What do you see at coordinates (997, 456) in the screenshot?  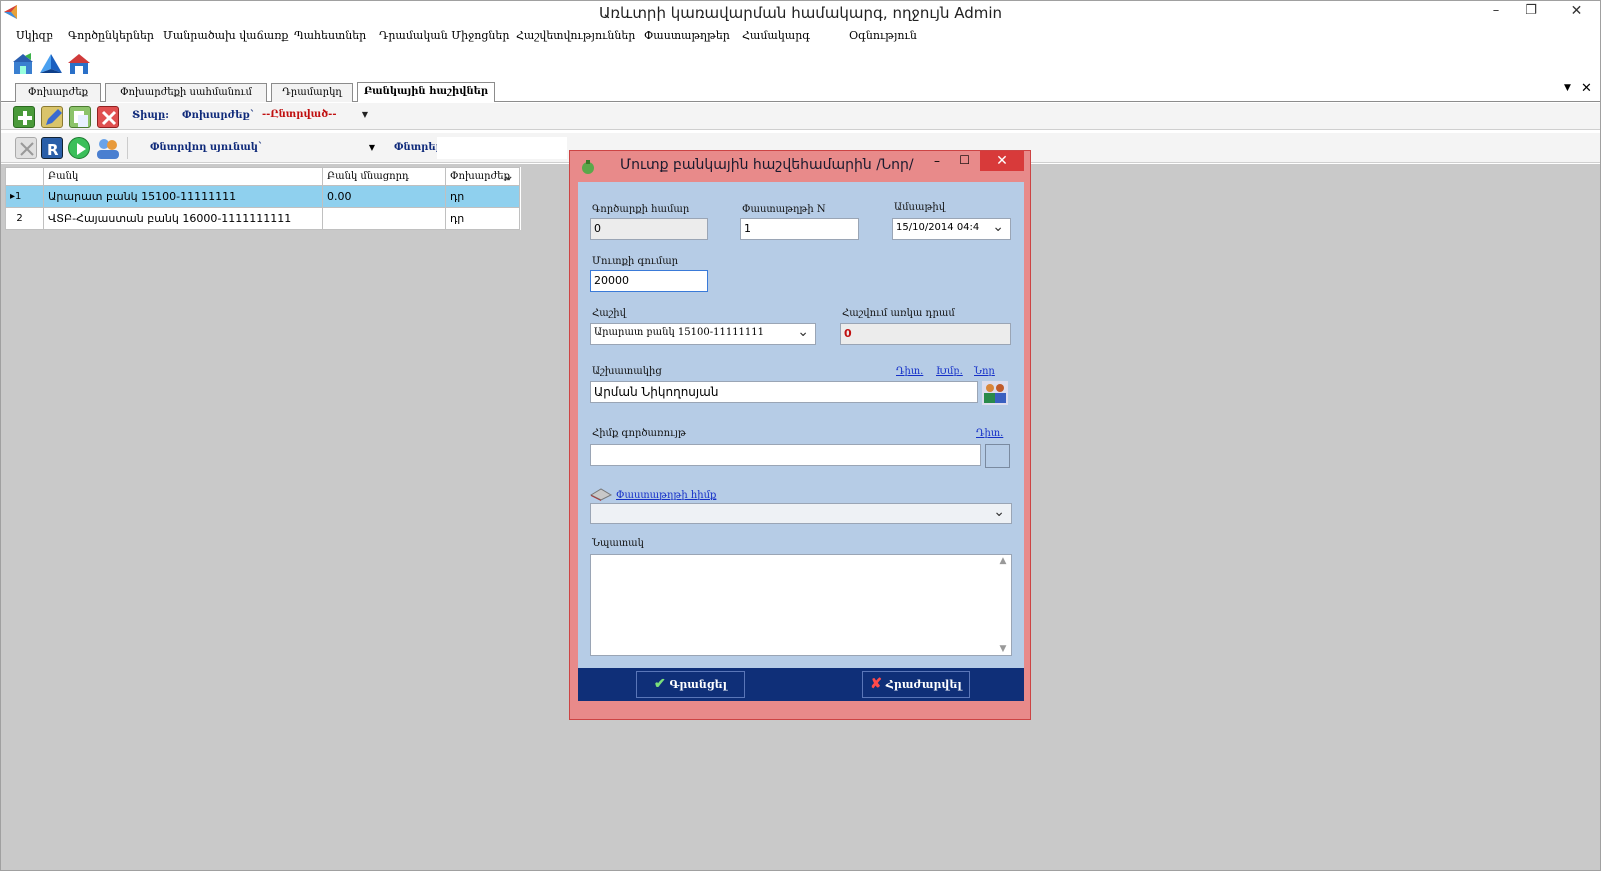 I see `fund-picker-button` at bounding box center [997, 456].